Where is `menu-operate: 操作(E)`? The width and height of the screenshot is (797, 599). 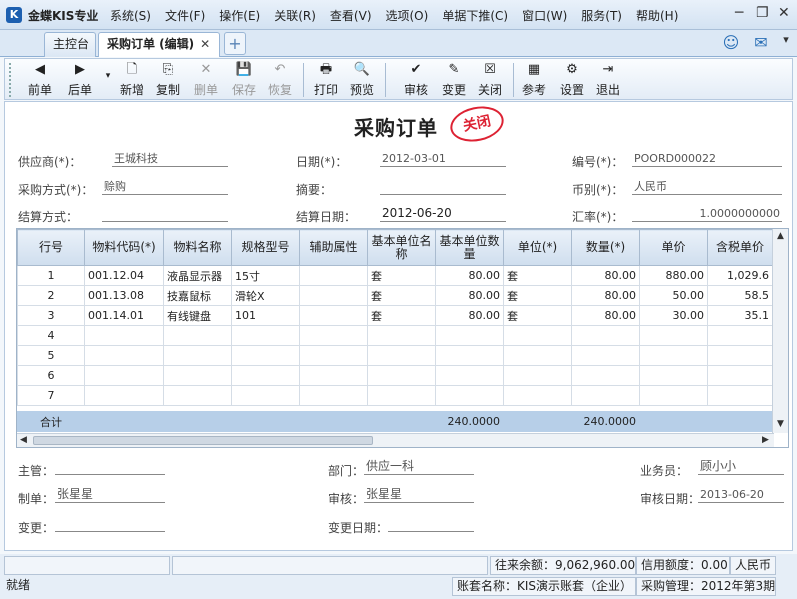 menu-operate: 操作(E) is located at coordinates (239, 15).